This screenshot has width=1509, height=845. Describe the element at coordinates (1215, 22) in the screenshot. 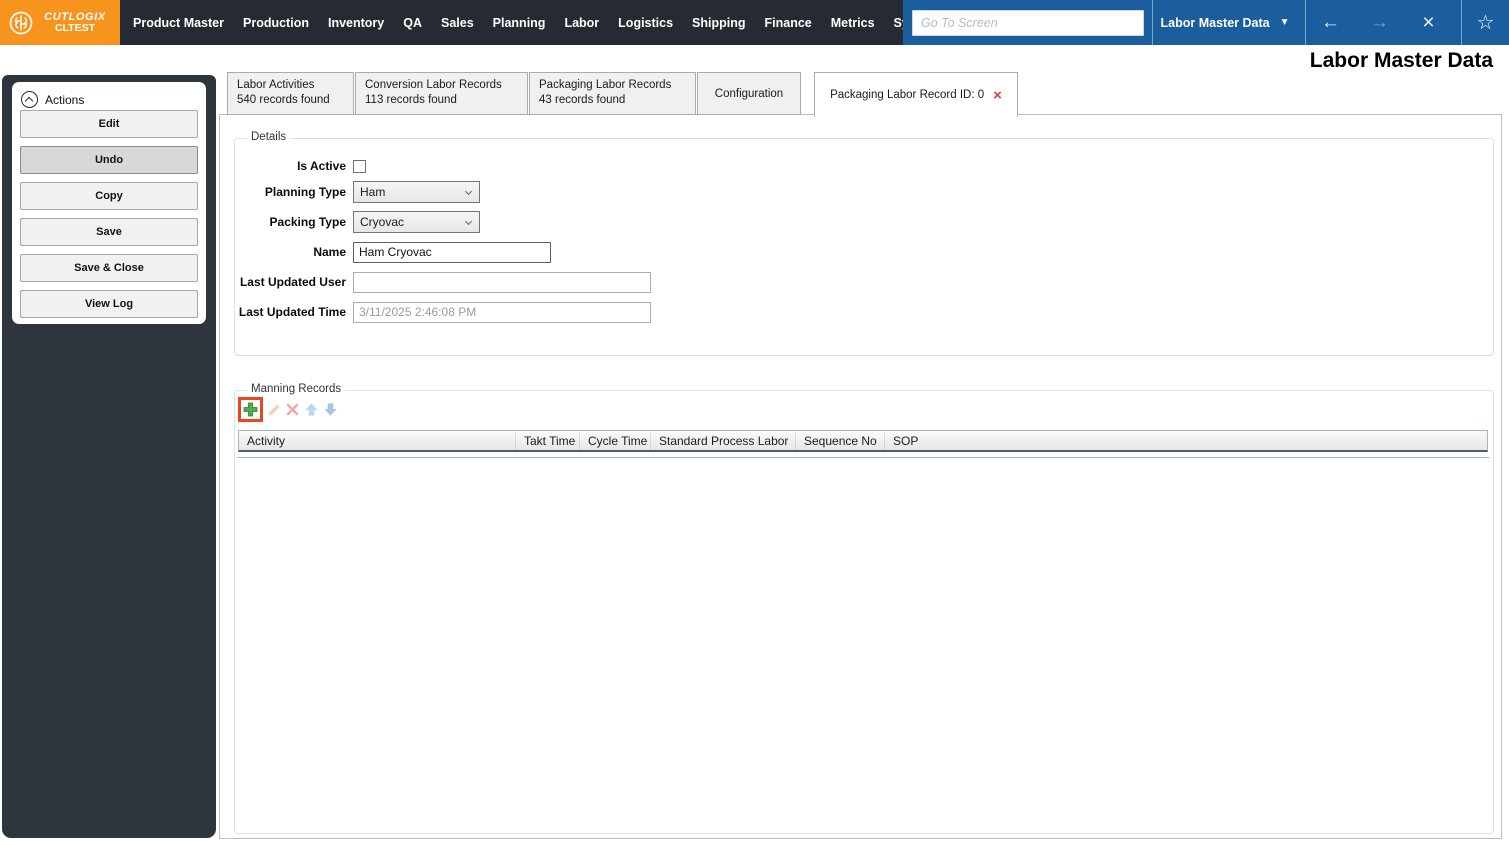

I see `screen-selector-label: Labor Master Data` at that location.